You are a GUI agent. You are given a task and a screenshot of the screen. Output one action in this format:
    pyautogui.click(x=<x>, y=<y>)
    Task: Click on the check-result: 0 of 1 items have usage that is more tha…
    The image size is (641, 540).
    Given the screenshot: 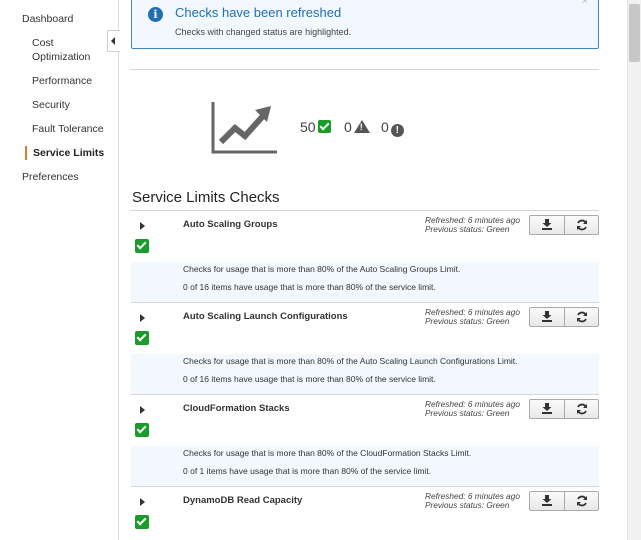 What is the action you would take?
    pyautogui.click(x=307, y=471)
    